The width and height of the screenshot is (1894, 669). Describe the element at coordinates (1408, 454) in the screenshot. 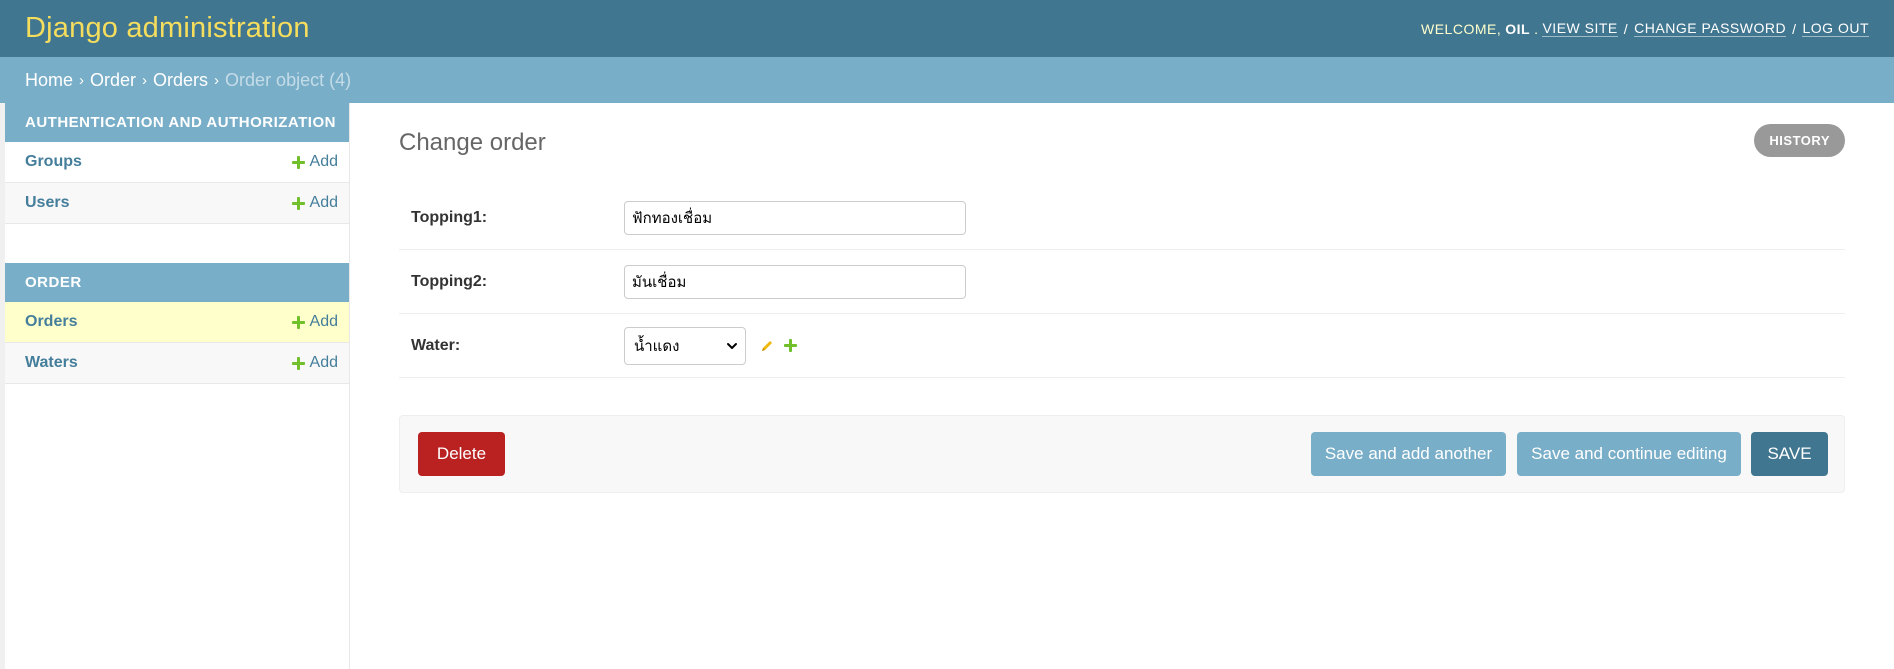

I see `save-and-add-another-button: Save and add another` at that location.